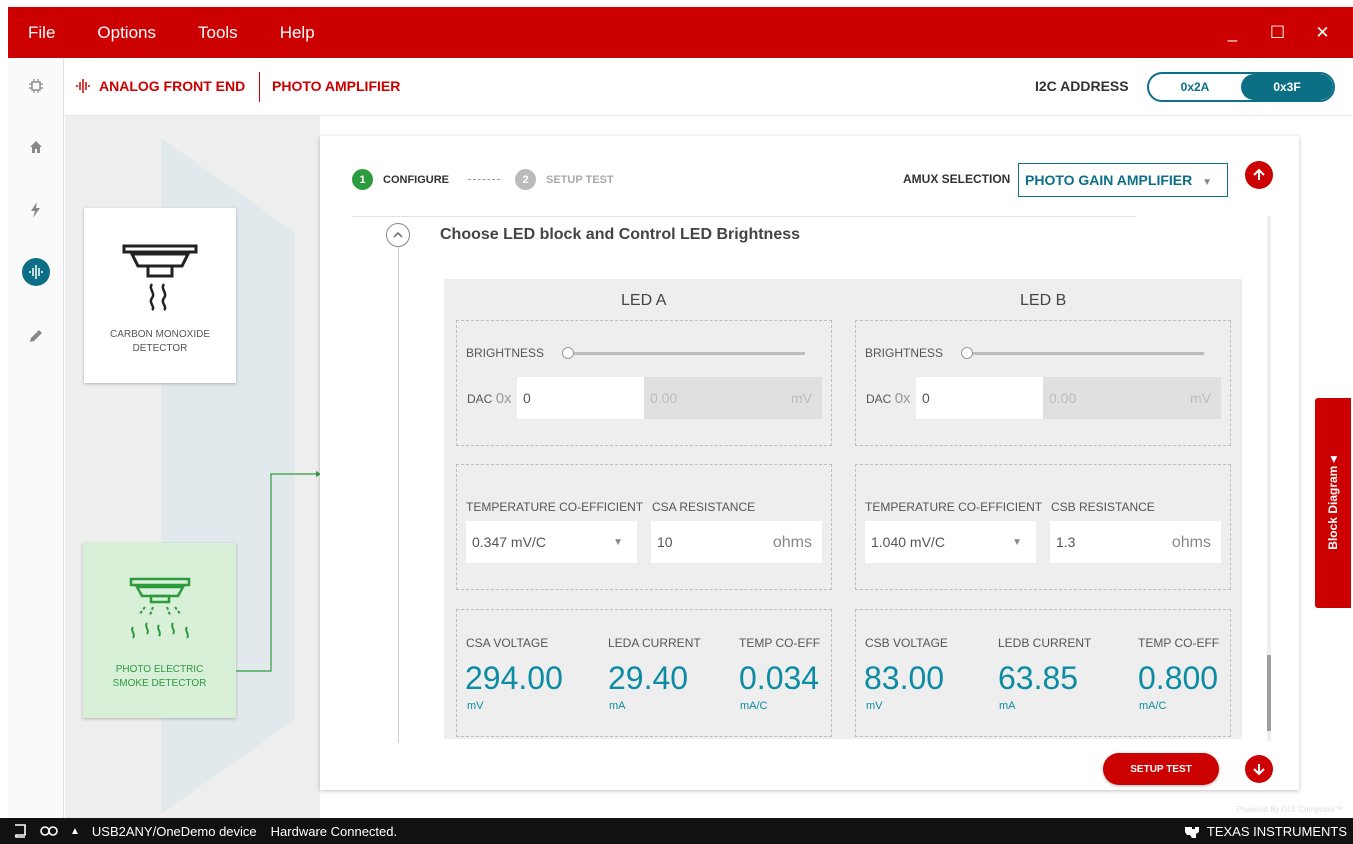  I want to click on photo-electric-smoke-detector-card: PHOTO ELECTRIC SMOKE DETECTOR, so click(159, 630).